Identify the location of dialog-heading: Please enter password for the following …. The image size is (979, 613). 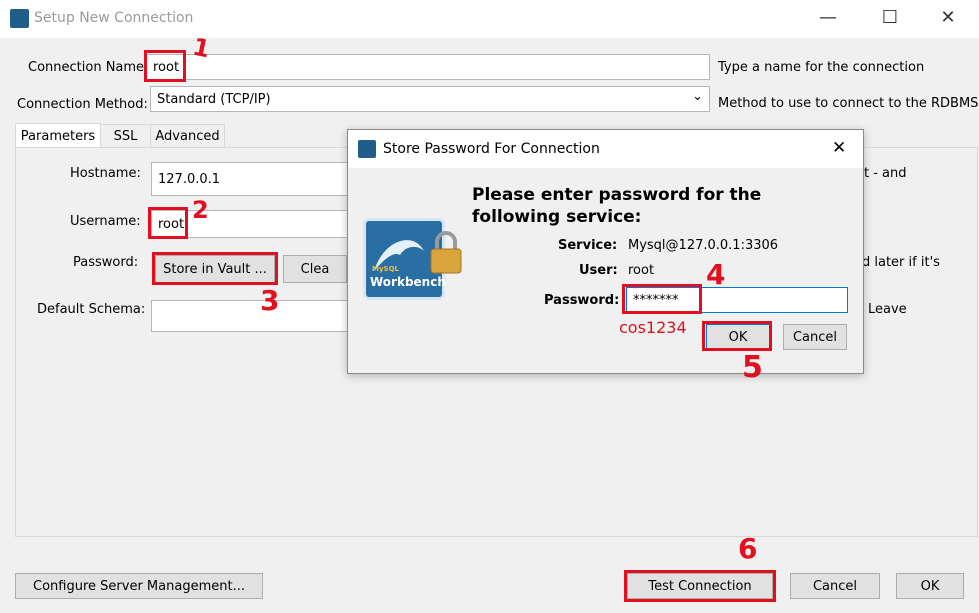
(617, 206).